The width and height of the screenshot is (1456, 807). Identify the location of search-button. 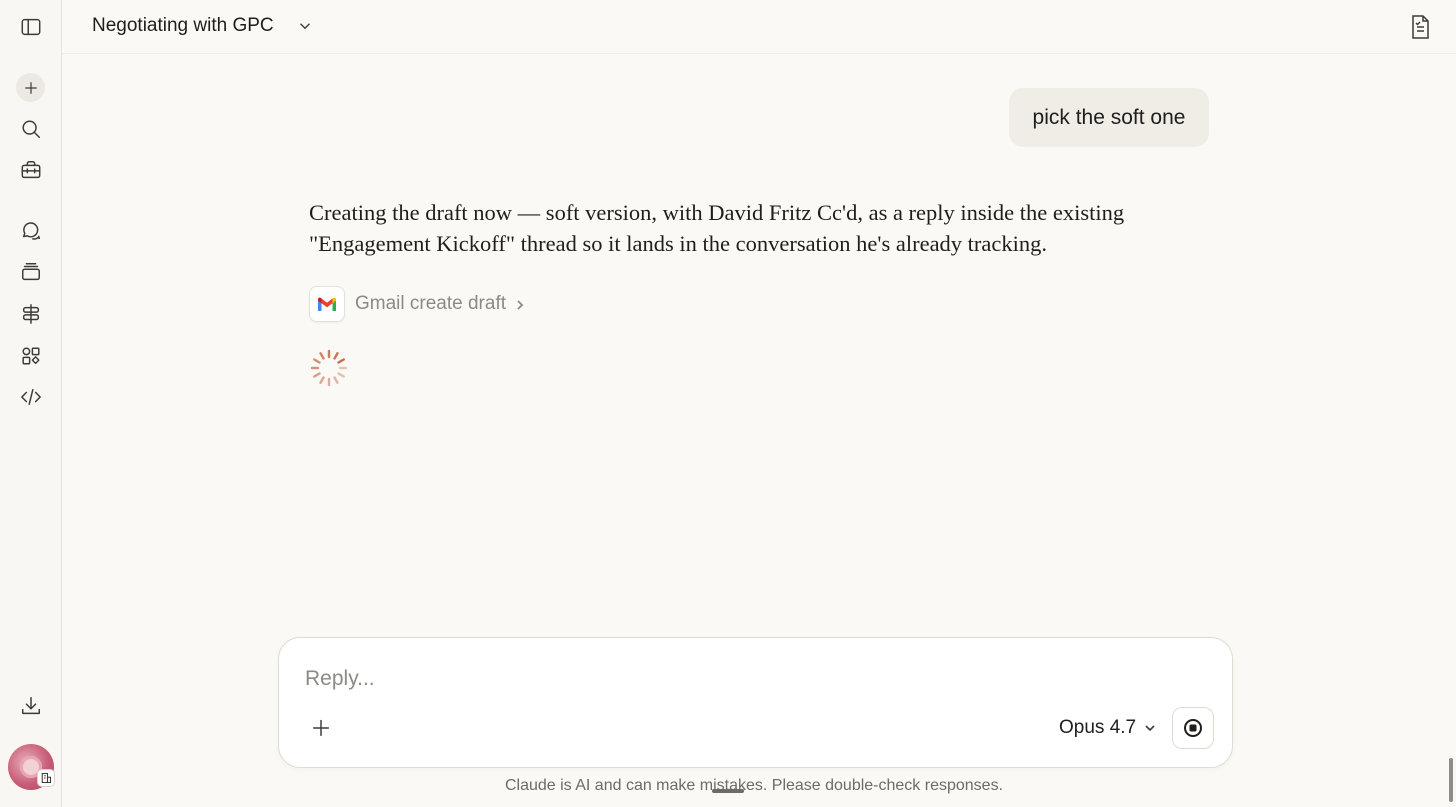
(30, 128).